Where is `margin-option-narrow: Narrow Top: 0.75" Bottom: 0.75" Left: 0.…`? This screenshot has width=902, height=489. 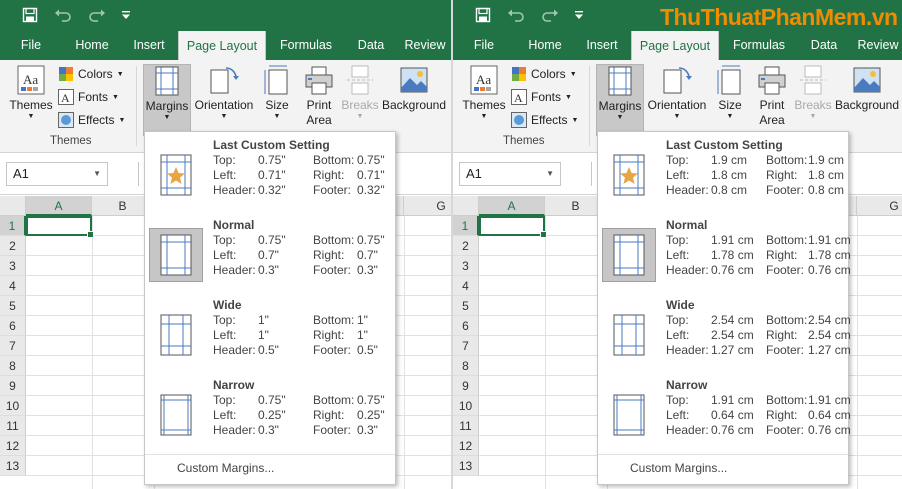
margin-option-narrow: Narrow Top: 0.75" Bottom: 0.75" Left: 0.… is located at coordinates (270, 412).